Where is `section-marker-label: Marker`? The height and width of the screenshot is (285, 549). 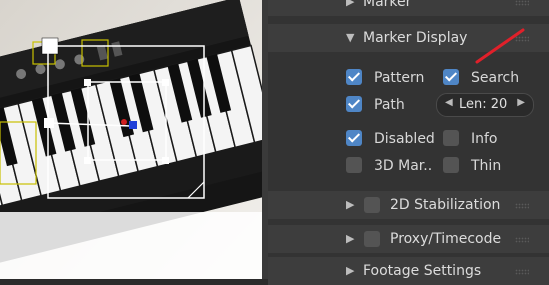 section-marker-label: Marker is located at coordinates (387, 5).